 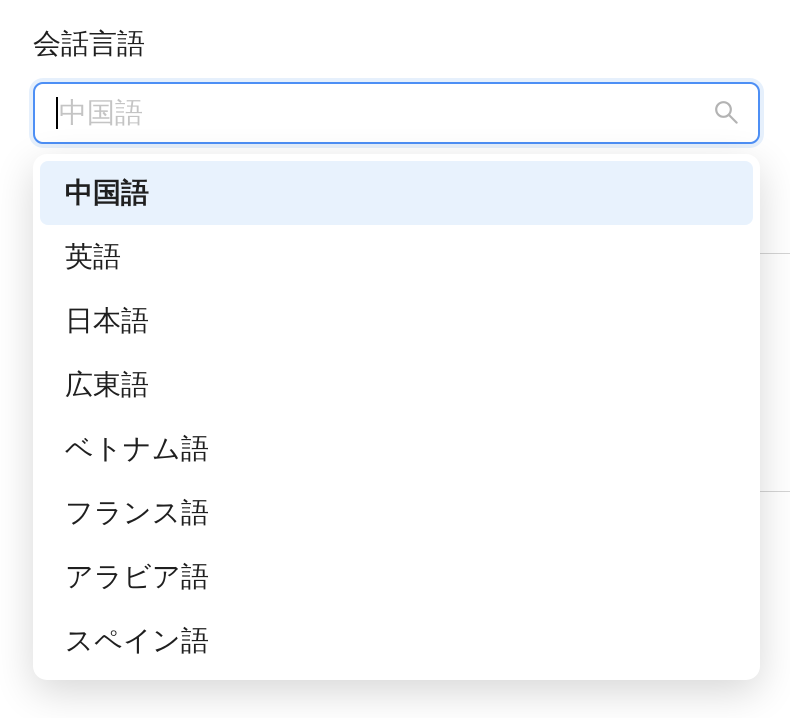 What do you see at coordinates (57, 113) in the screenshot?
I see `text-caret` at bounding box center [57, 113].